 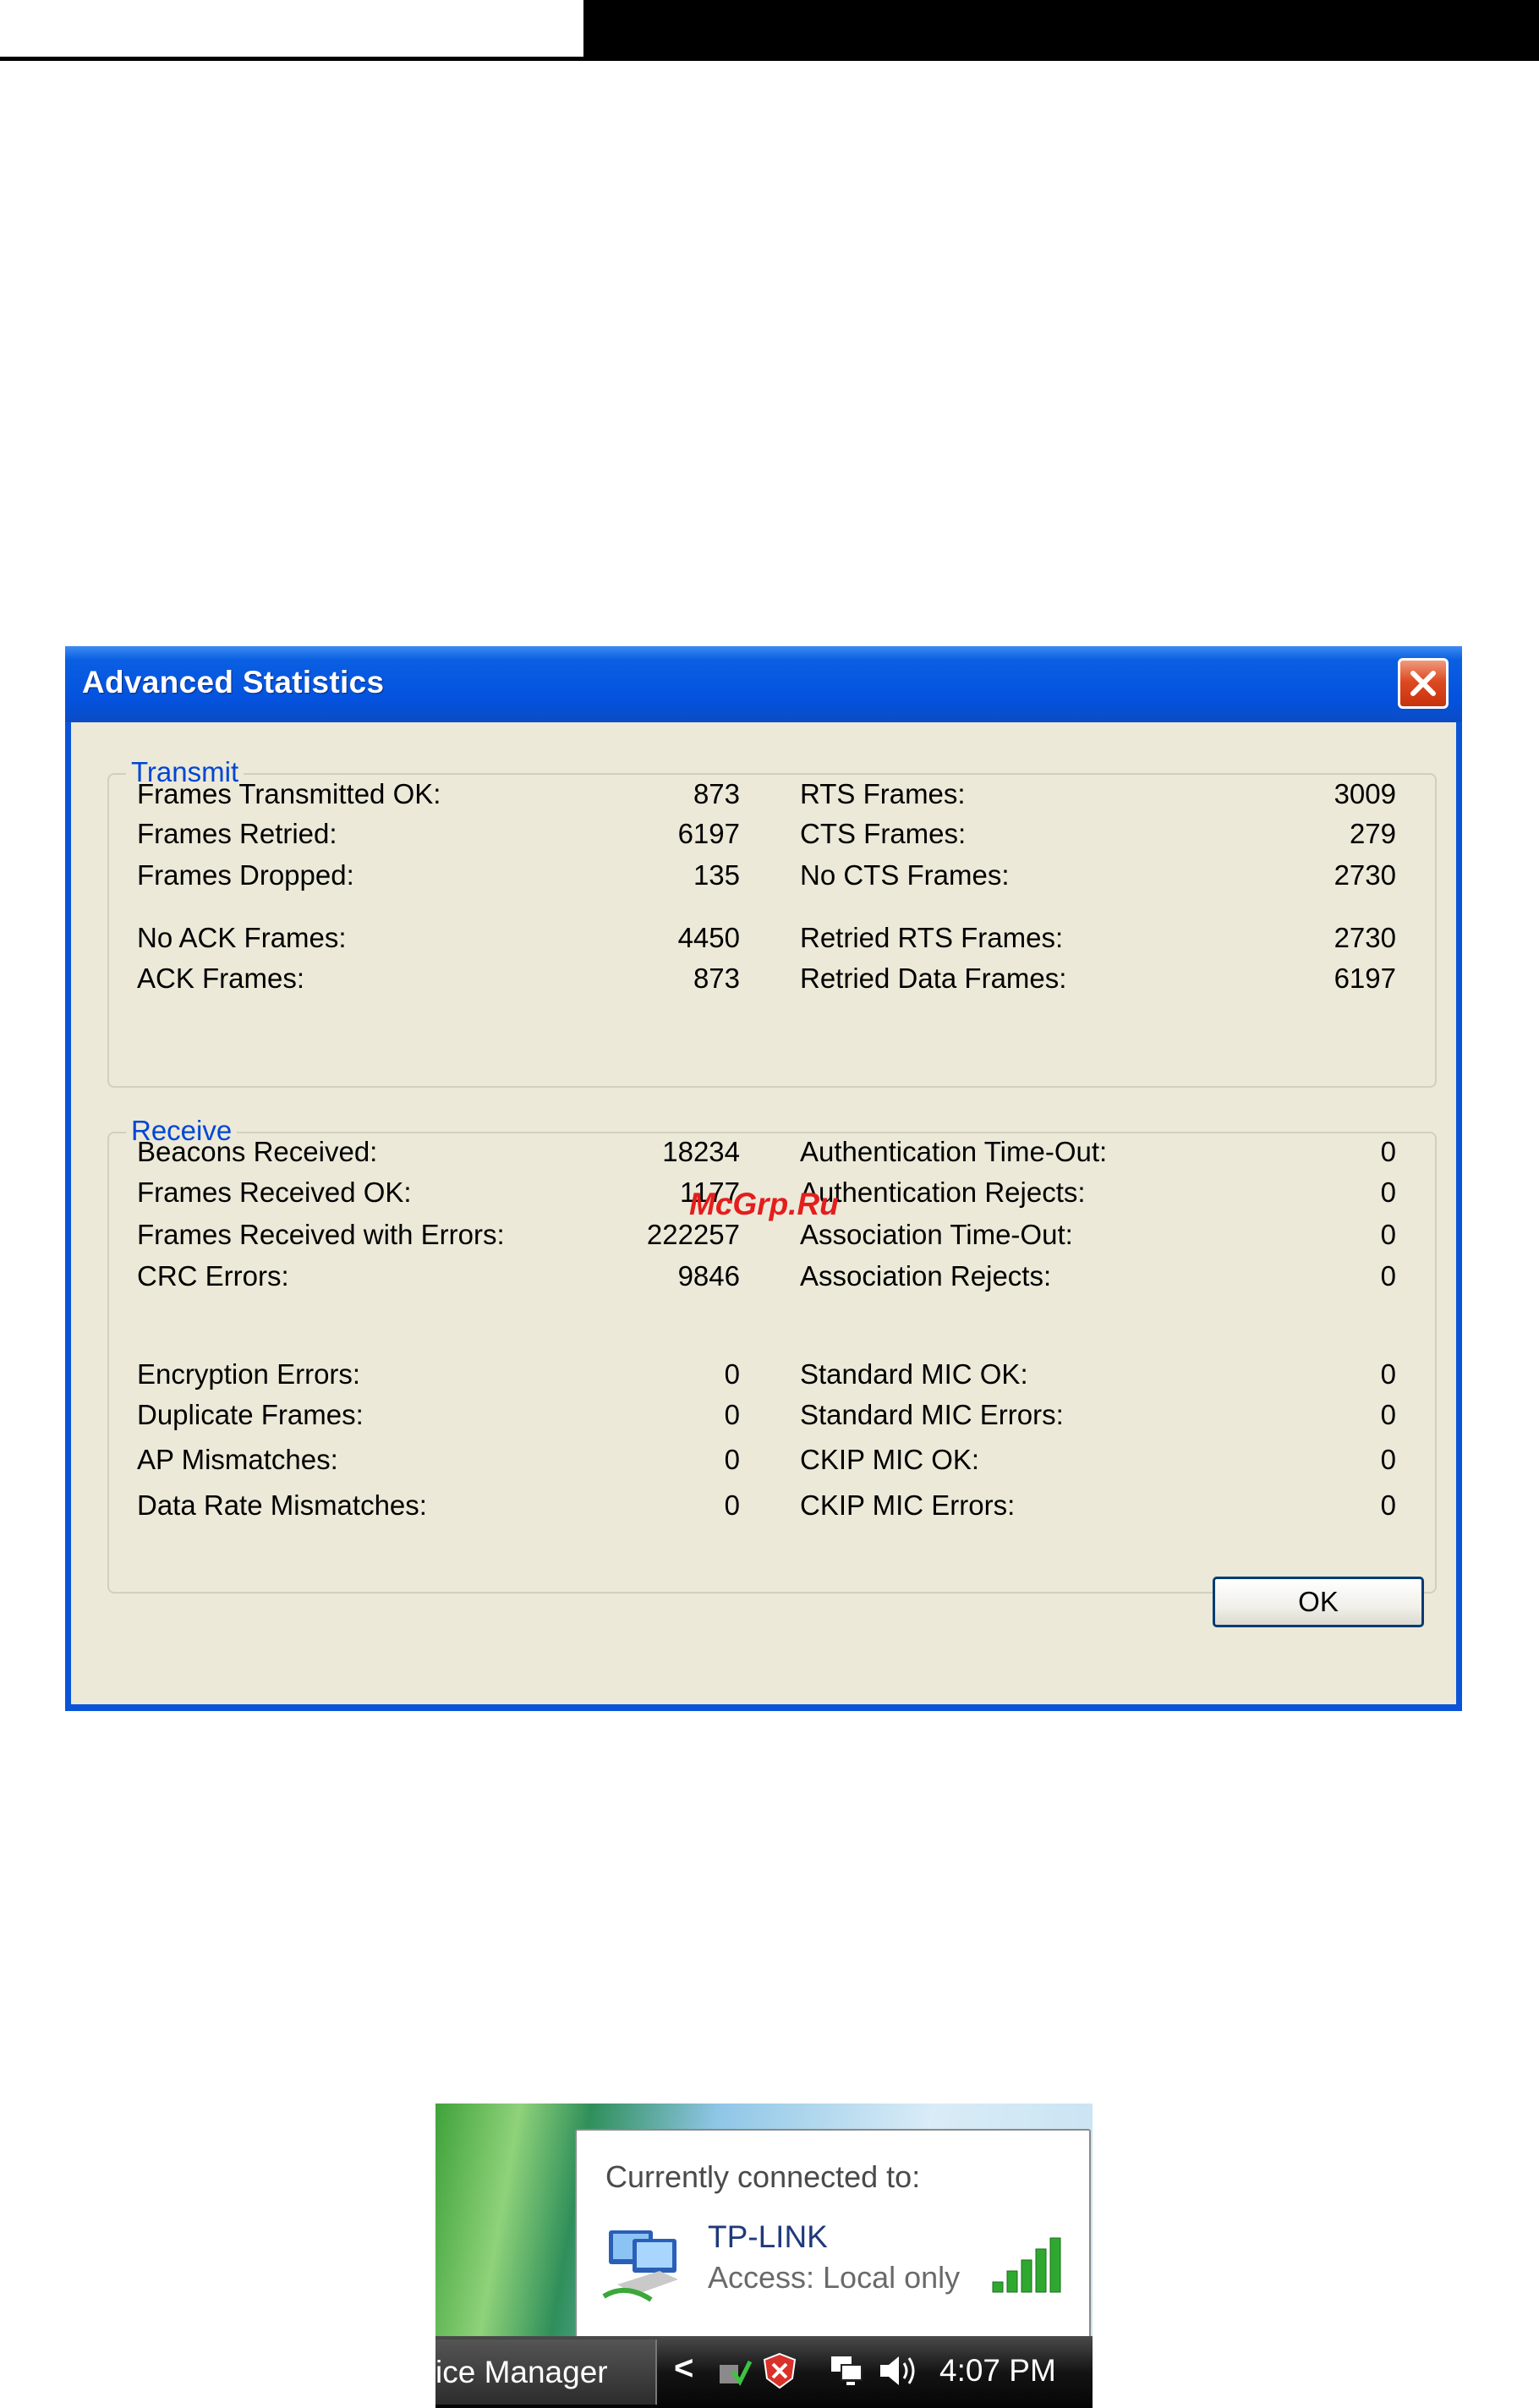 What do you see at coordinates (521, 2372) in the screenshot?
I see `taskbar-item-label: ice Manager` at bounding box center [521, 2372].